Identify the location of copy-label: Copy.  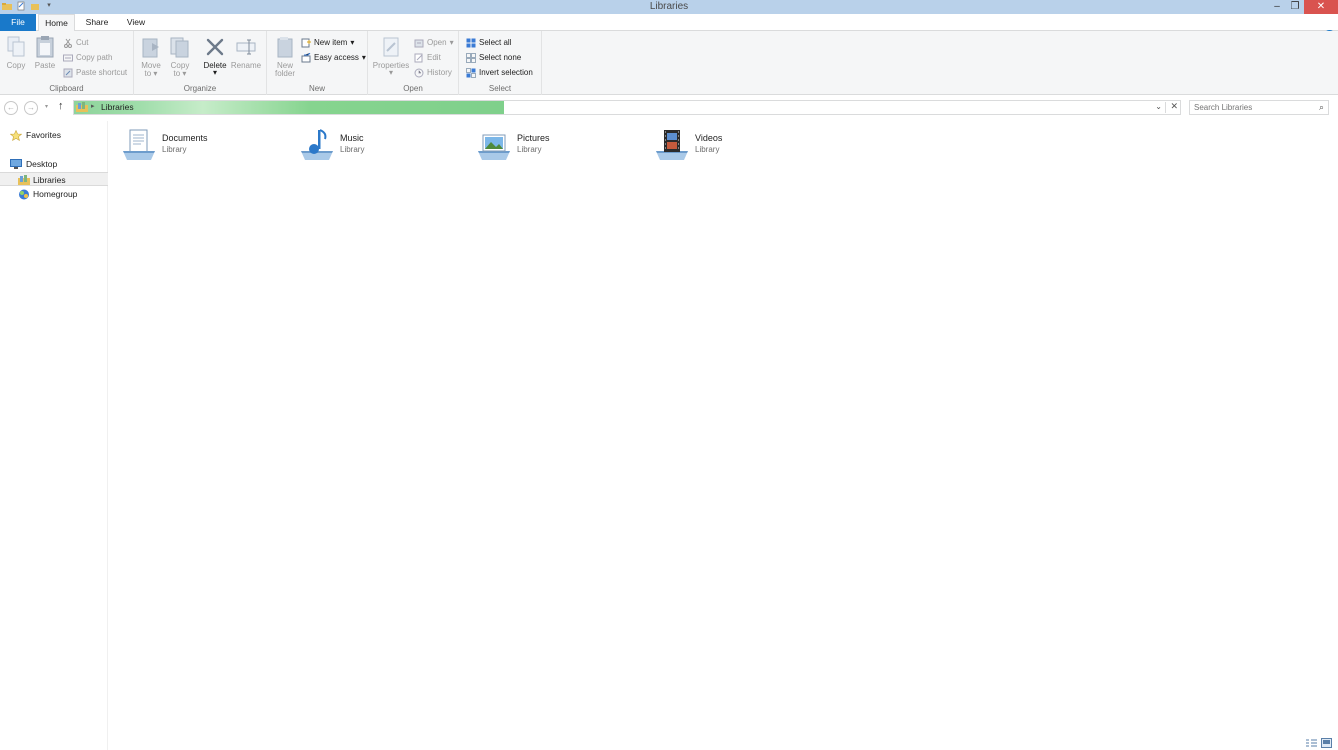
(16, 65).